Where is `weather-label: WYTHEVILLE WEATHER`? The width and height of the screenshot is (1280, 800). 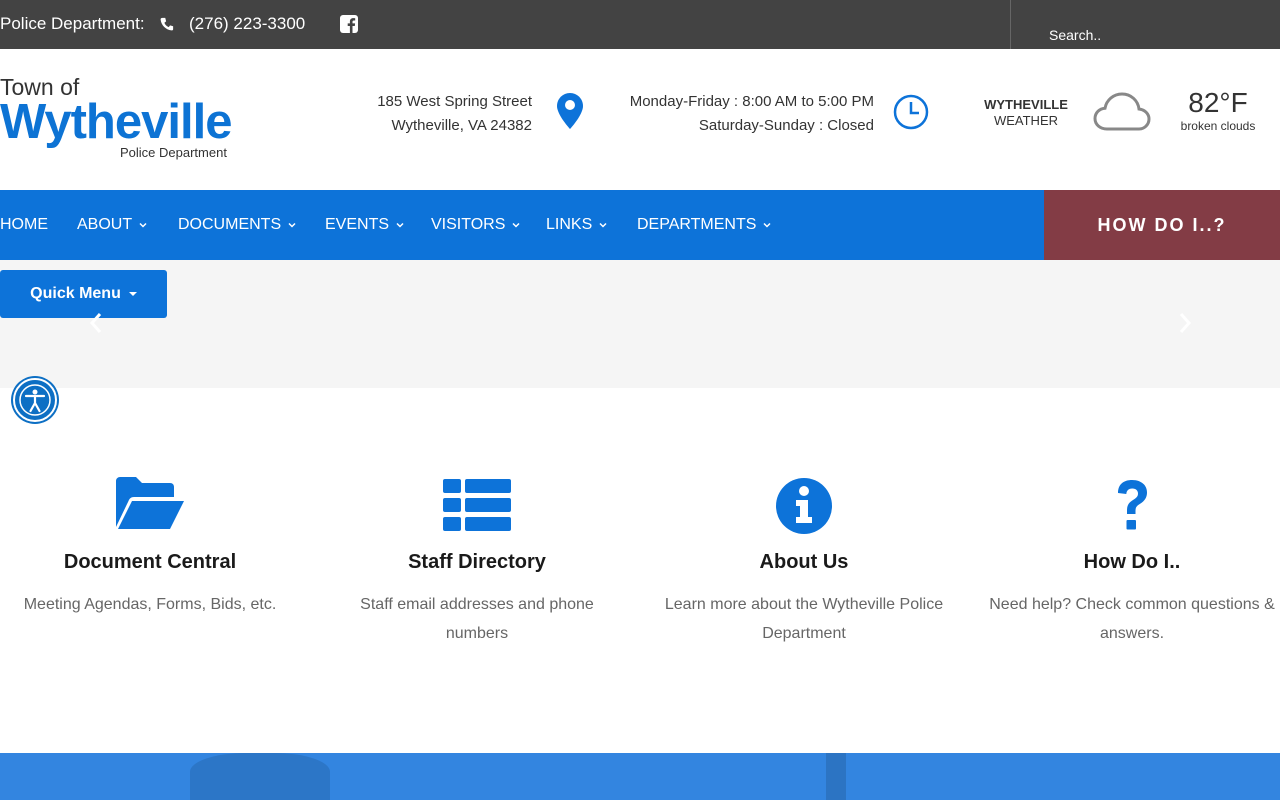 weather-label: WYTHEVILLE WEATHER is located at coordinates (1026, 113).